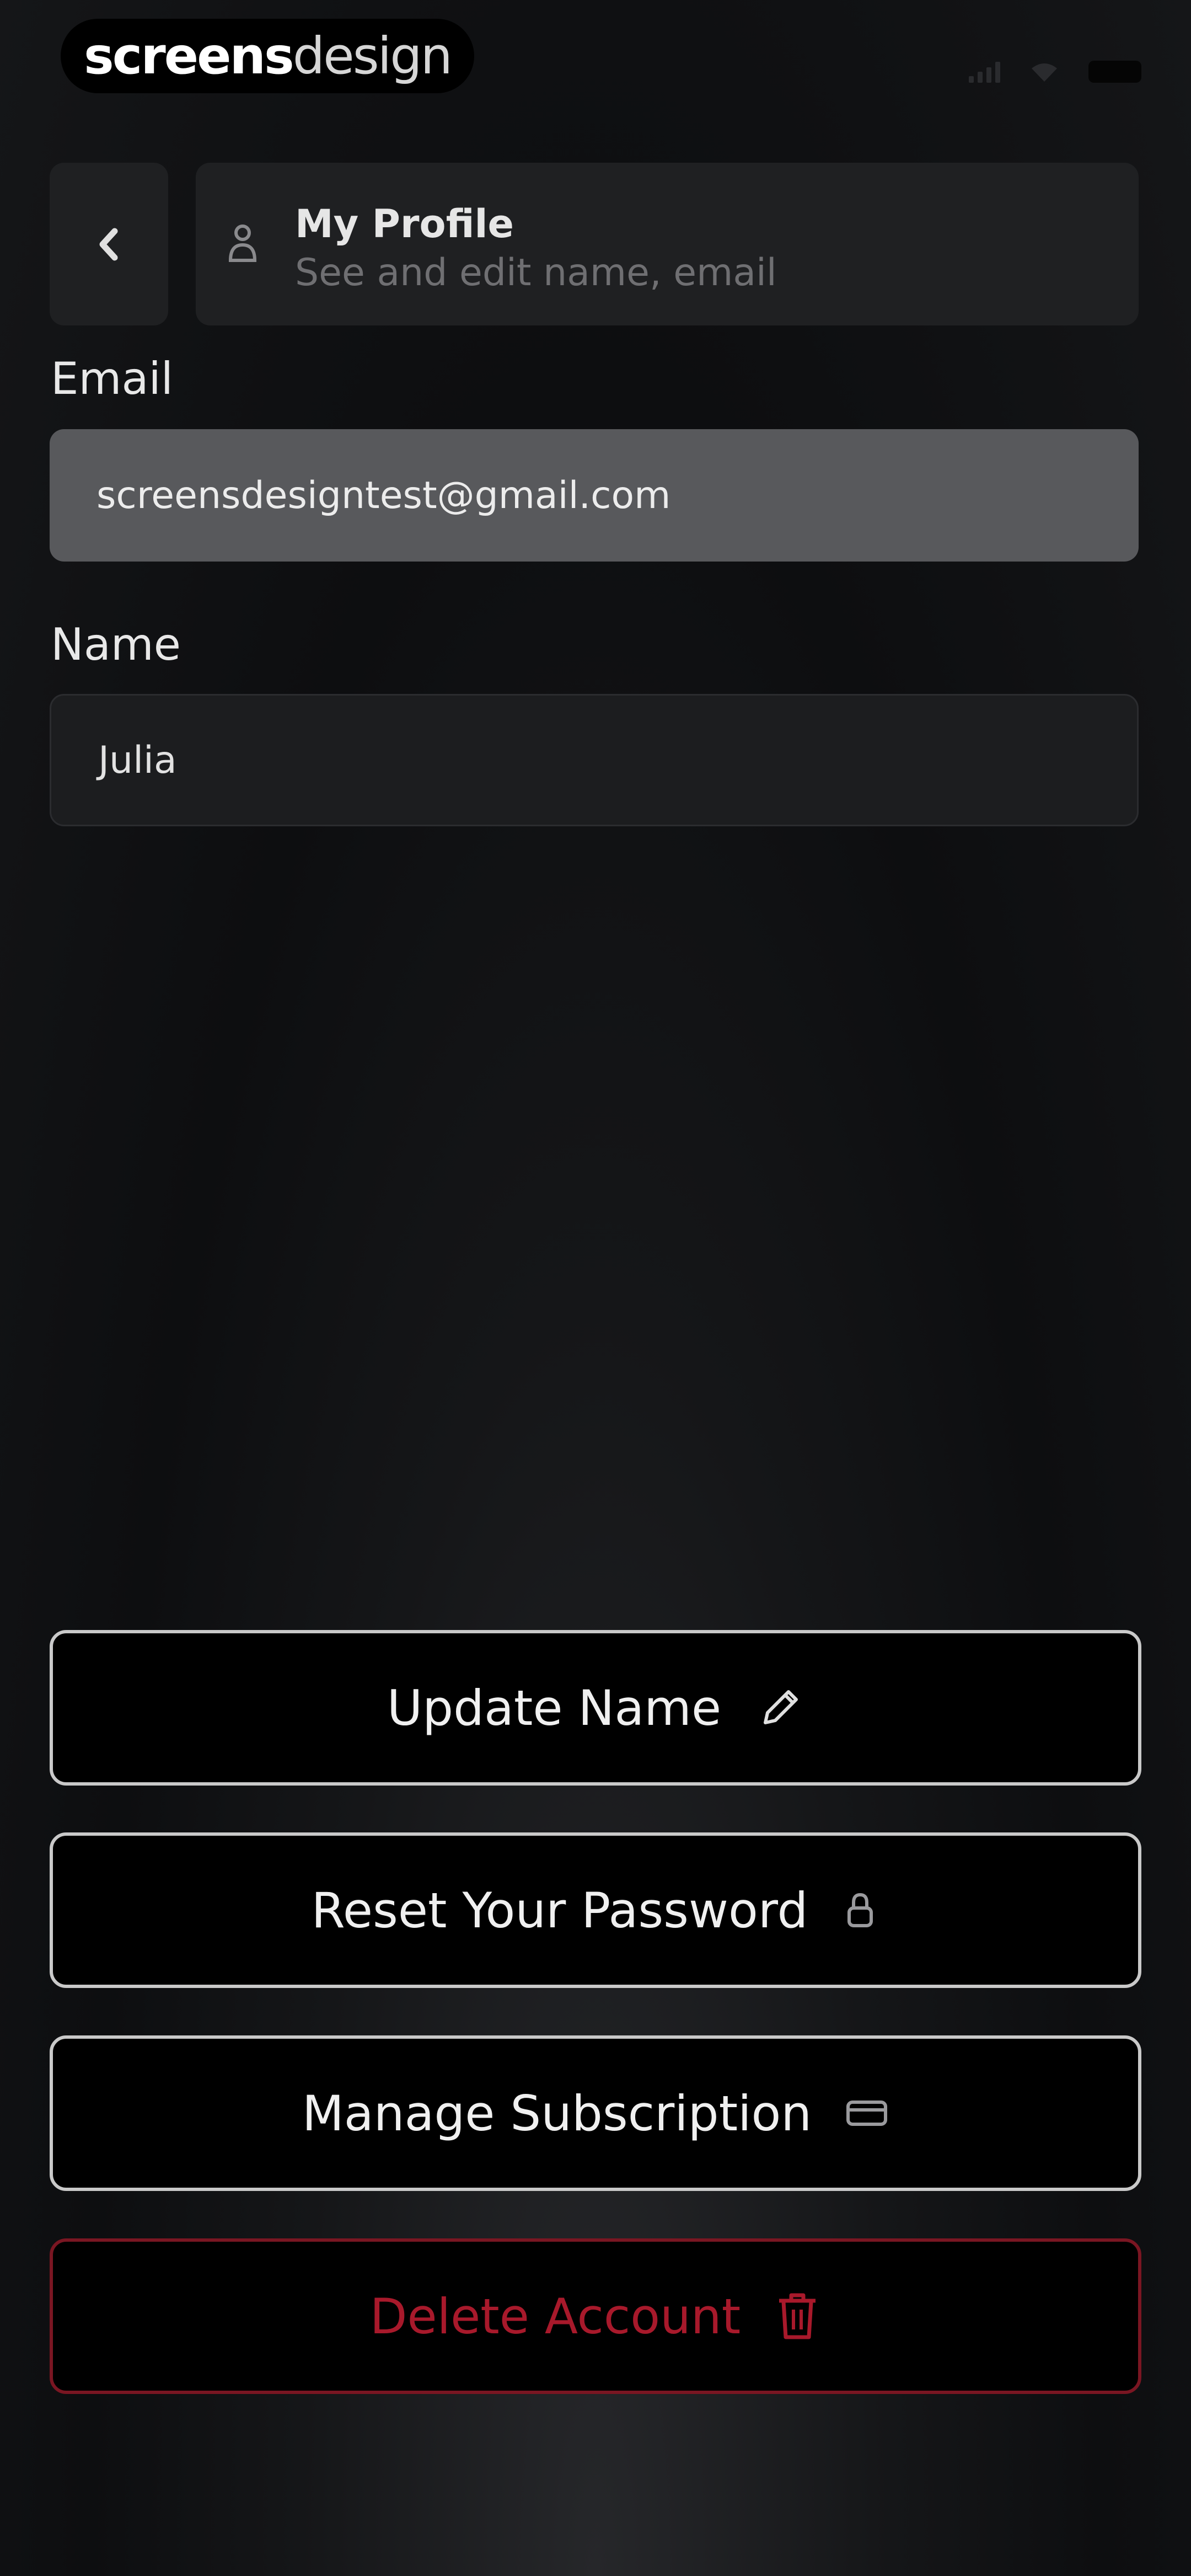 The image size is (1191, 2576). What do you see at coordinates (557, 2113) in the screenshot?
I see `manage-subscription-button-label: Manage Subscription` at bounding box center [557, 2113].